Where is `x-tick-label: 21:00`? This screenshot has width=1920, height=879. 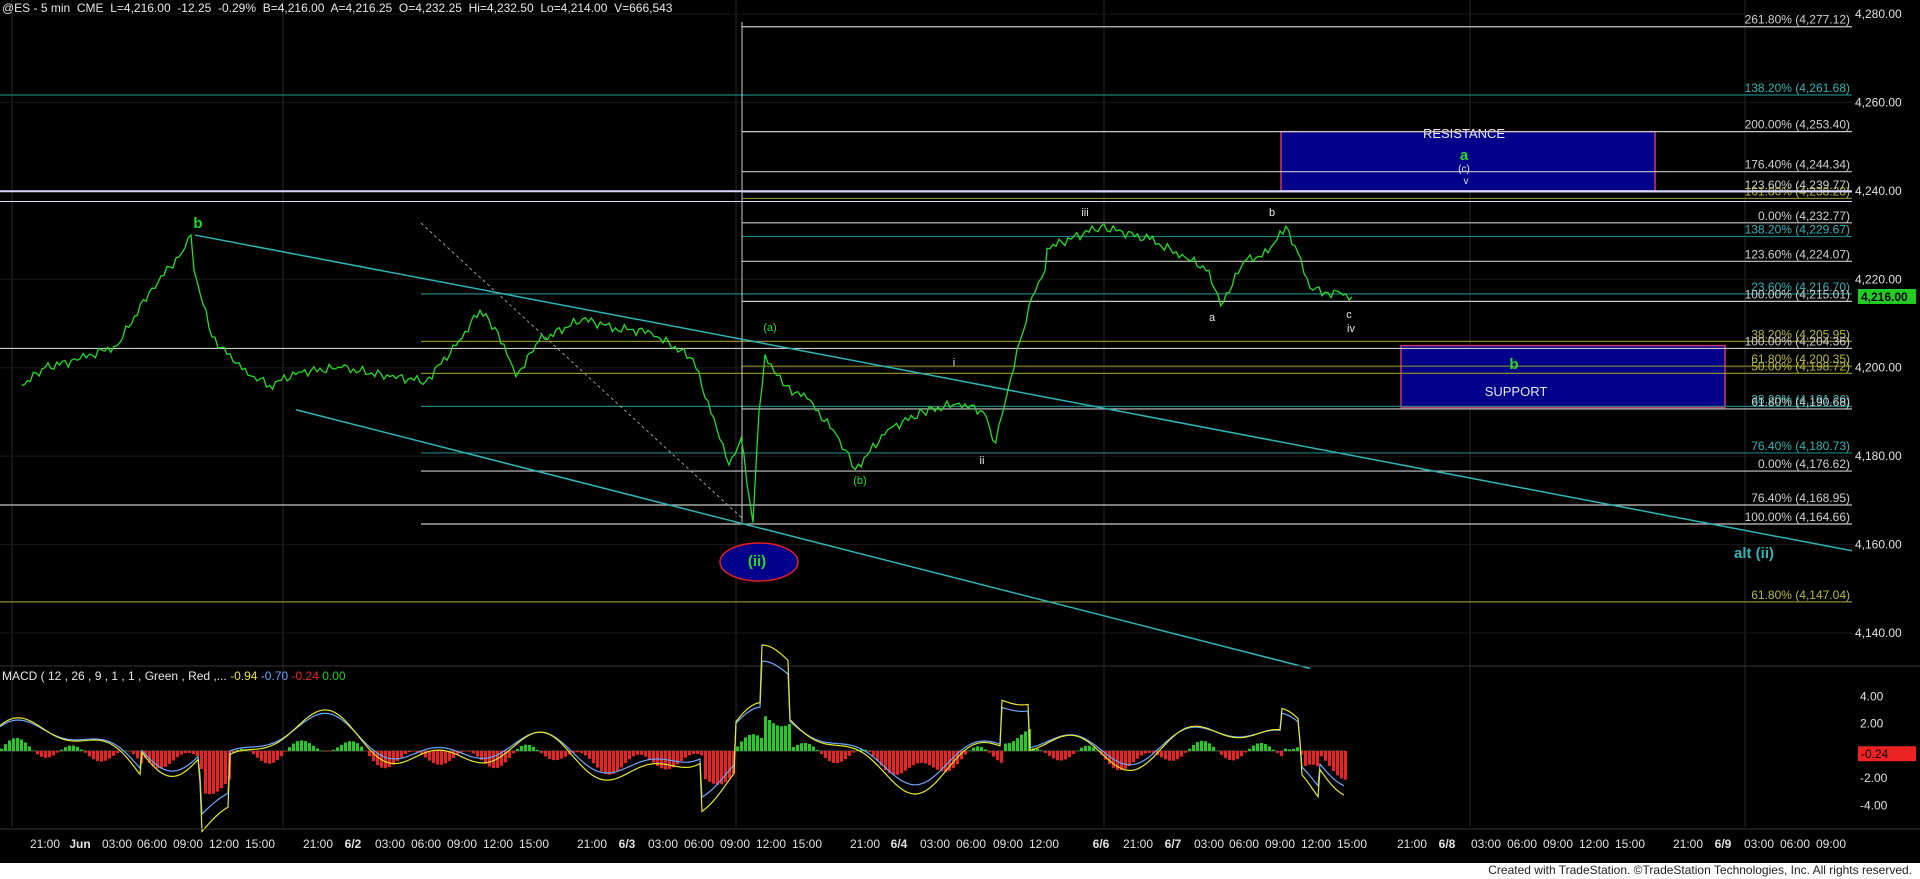
x-tick-label: 21:00 is located at coordinates (865, 844).